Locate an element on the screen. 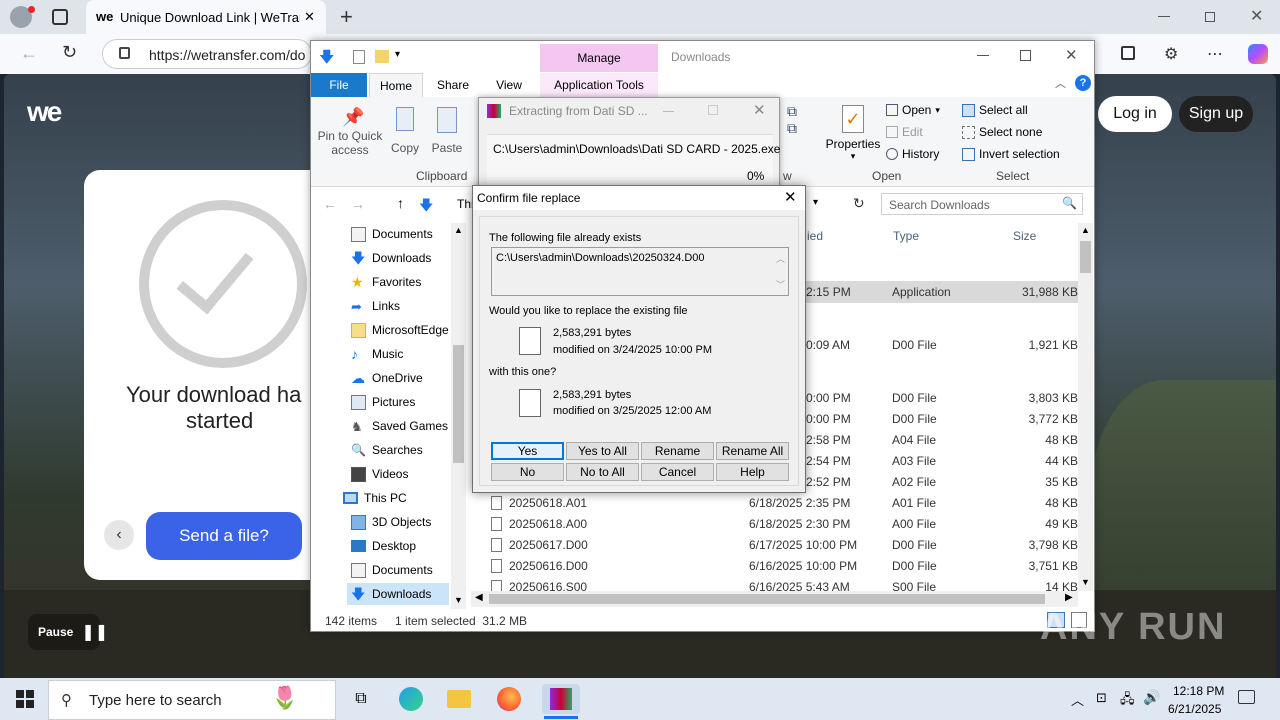 The width and height of the screenshot is (1280, 720). nav-back-icon: ← is located at coordinates (330, 204).